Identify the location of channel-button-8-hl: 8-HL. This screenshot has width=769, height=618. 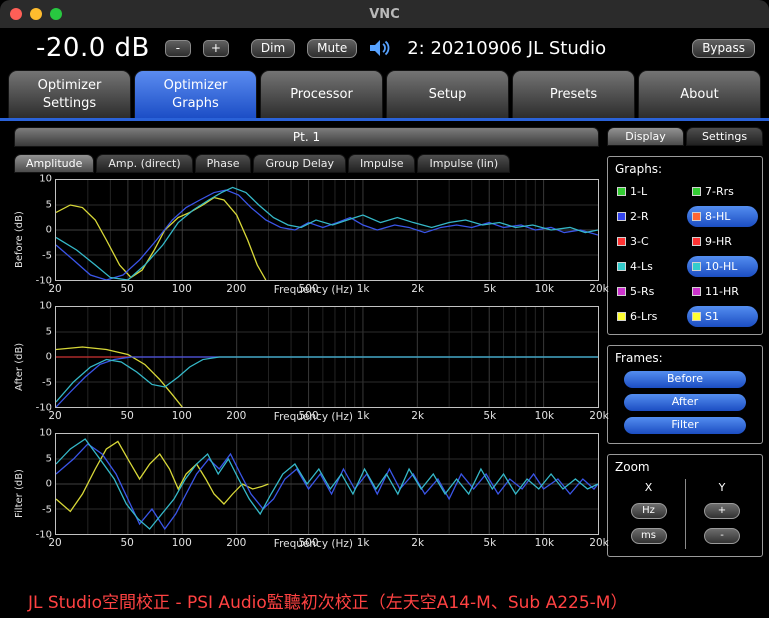
(722, 216).